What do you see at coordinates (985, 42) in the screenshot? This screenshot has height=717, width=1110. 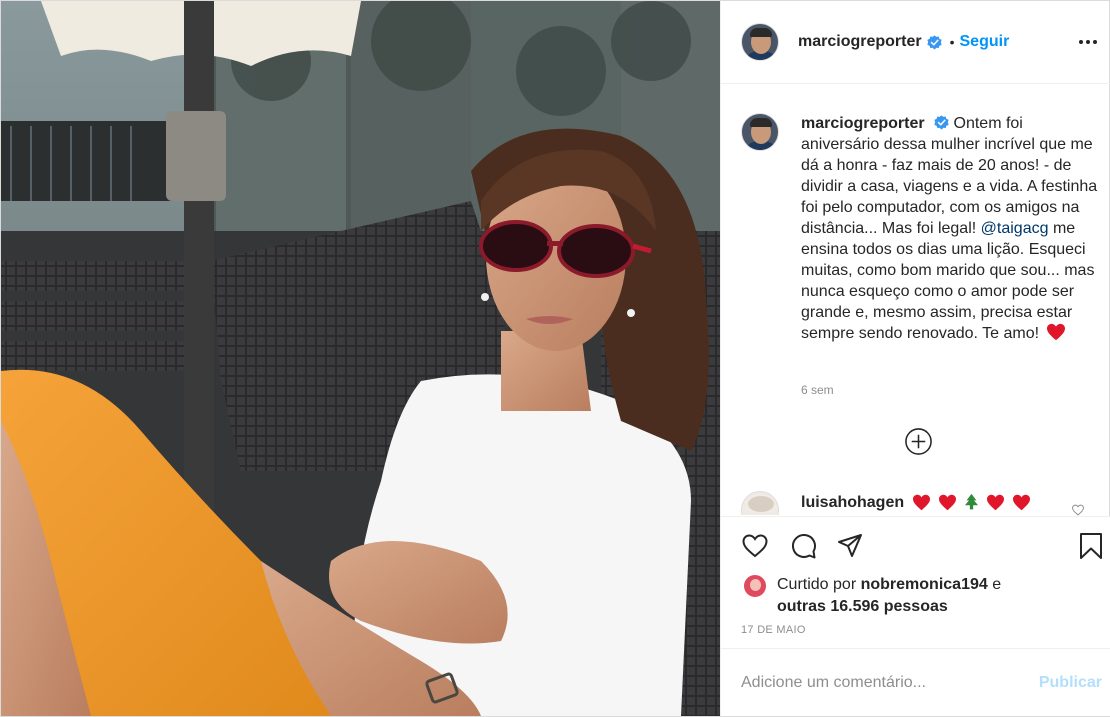 I see `follow-button: Seguir` at bounding box center [985, 42].